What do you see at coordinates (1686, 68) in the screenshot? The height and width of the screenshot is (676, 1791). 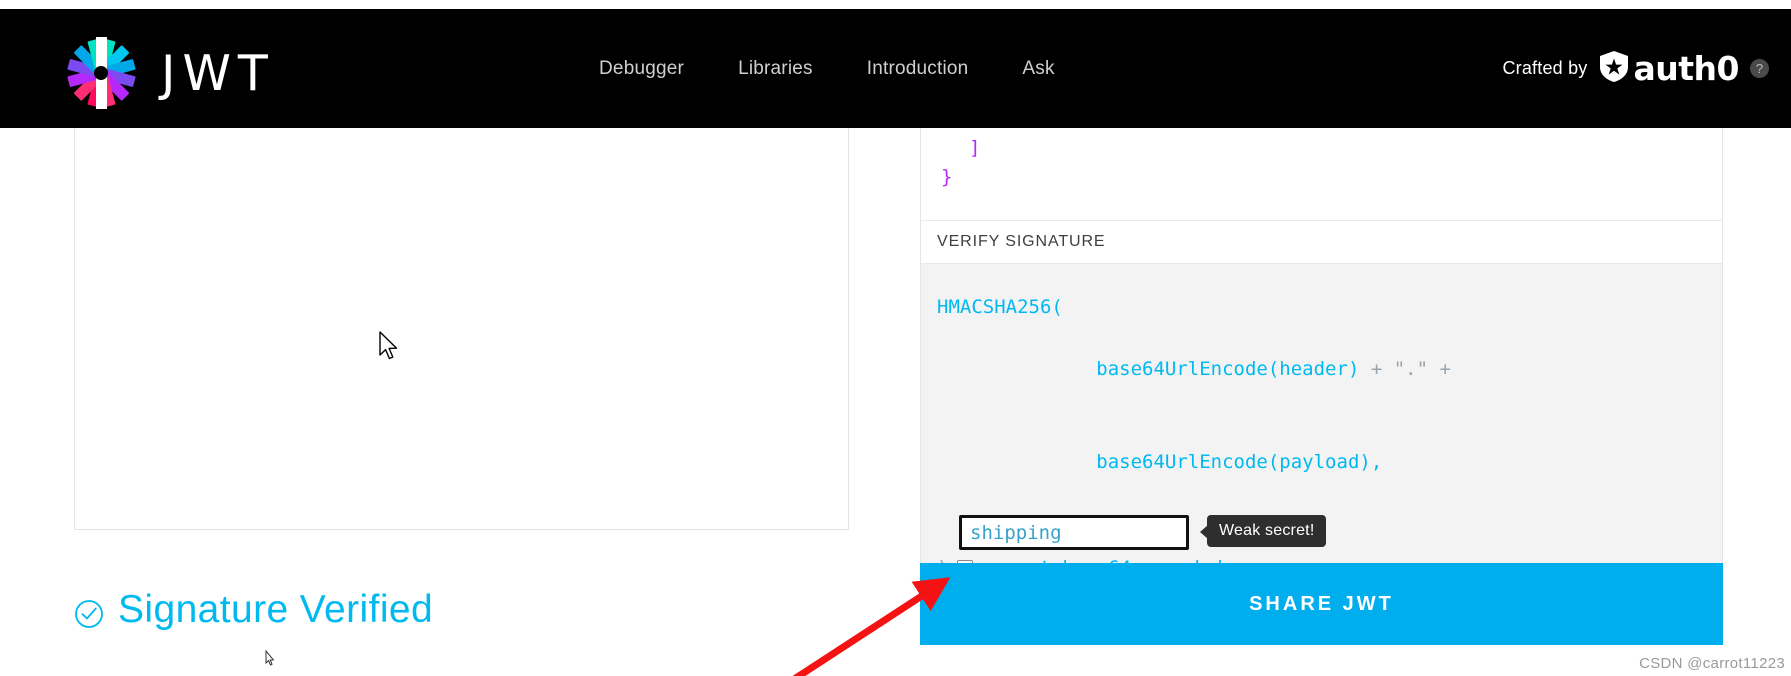 I see `auth0-wordmark: auth0` at bounding box center [1686, 68].